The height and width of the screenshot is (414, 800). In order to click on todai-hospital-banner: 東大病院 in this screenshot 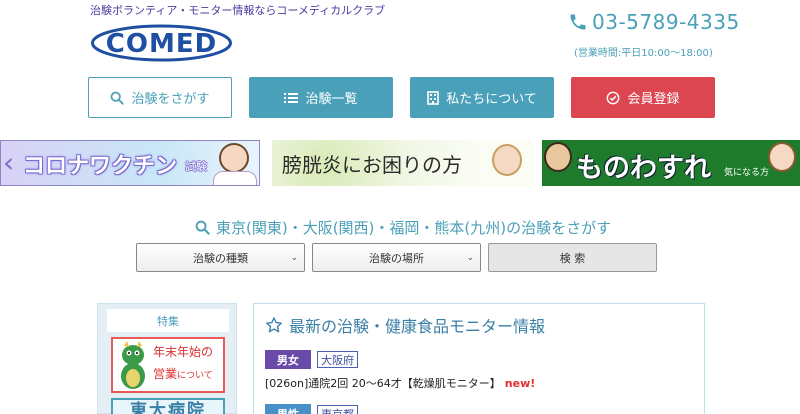, I will do `click(168, 406)`.